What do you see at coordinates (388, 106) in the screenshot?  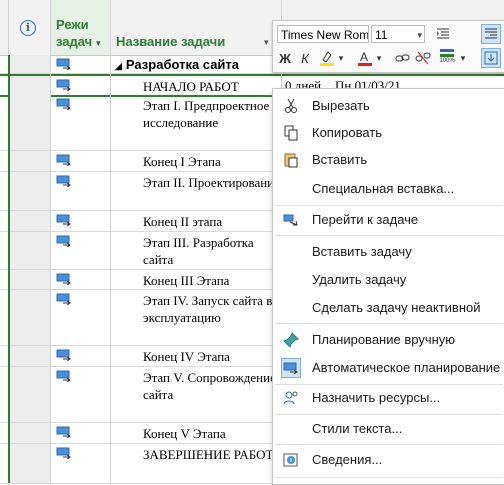 I see `menu-item-cut: Вырезать` at bounding box center [388, 106].